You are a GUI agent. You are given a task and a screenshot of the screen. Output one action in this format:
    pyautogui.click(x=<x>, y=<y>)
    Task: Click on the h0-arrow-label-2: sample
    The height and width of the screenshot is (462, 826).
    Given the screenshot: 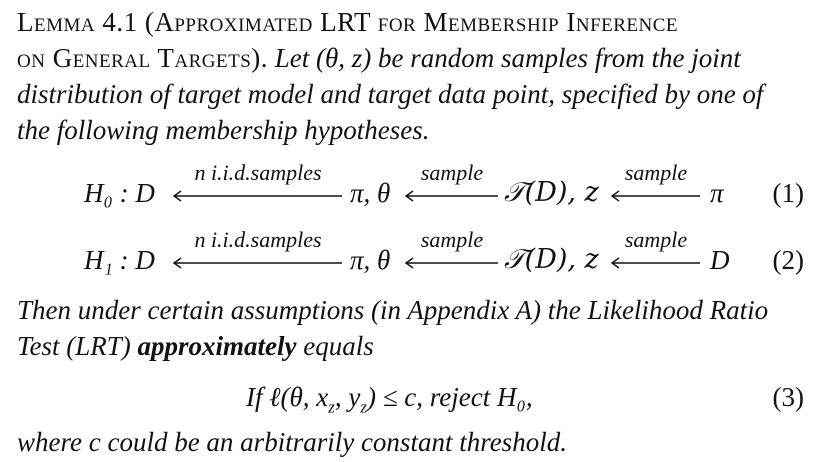 What is the action you would take?
    pyautogui.click(x=452, y=172)
    